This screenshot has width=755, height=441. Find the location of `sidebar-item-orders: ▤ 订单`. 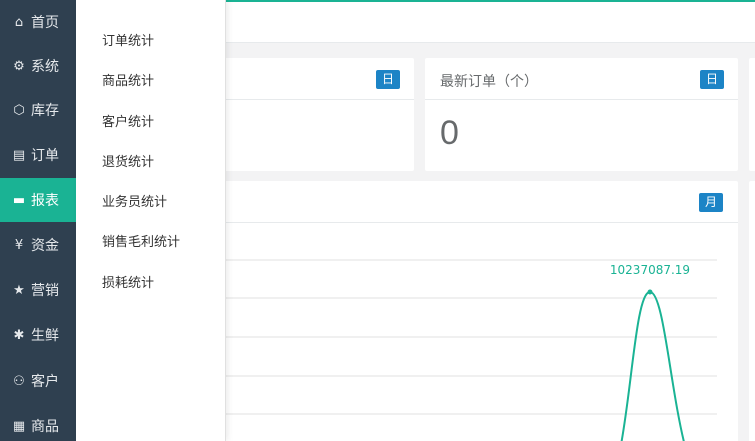

sidebar-item-orders: ▤ 订单 is located at coordinates (38, 155).